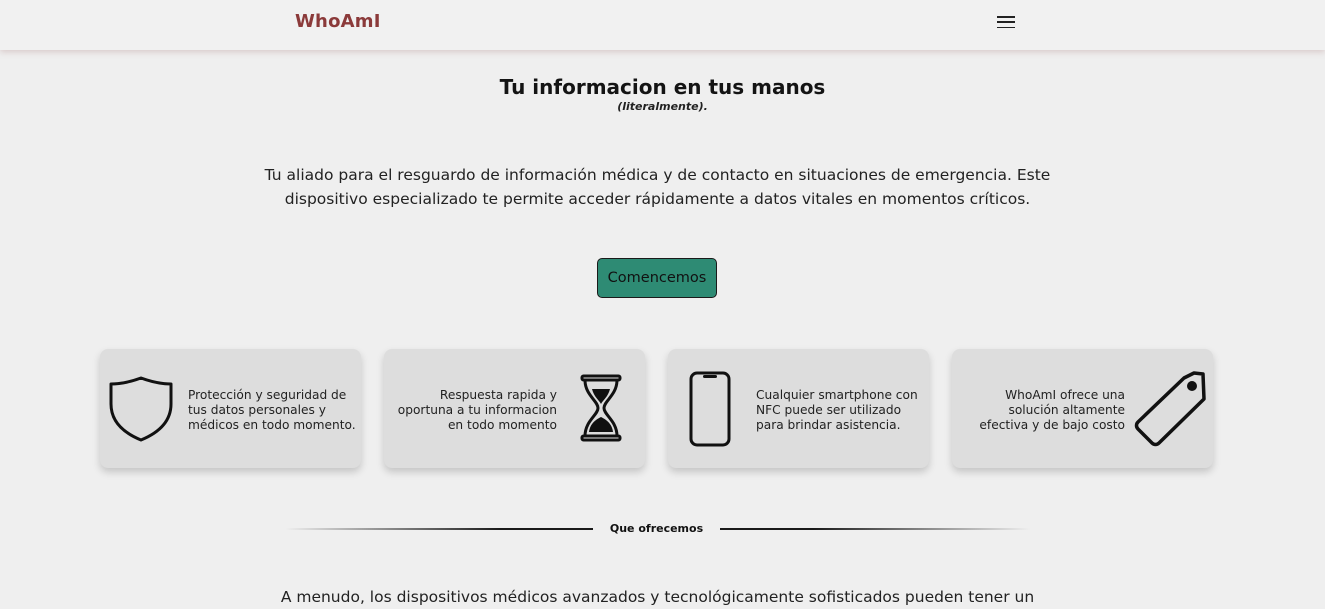 This screenshot has height=609, width=1325. I want to click on hero-title: Tu informacion en tus manos, so click(662, 87).